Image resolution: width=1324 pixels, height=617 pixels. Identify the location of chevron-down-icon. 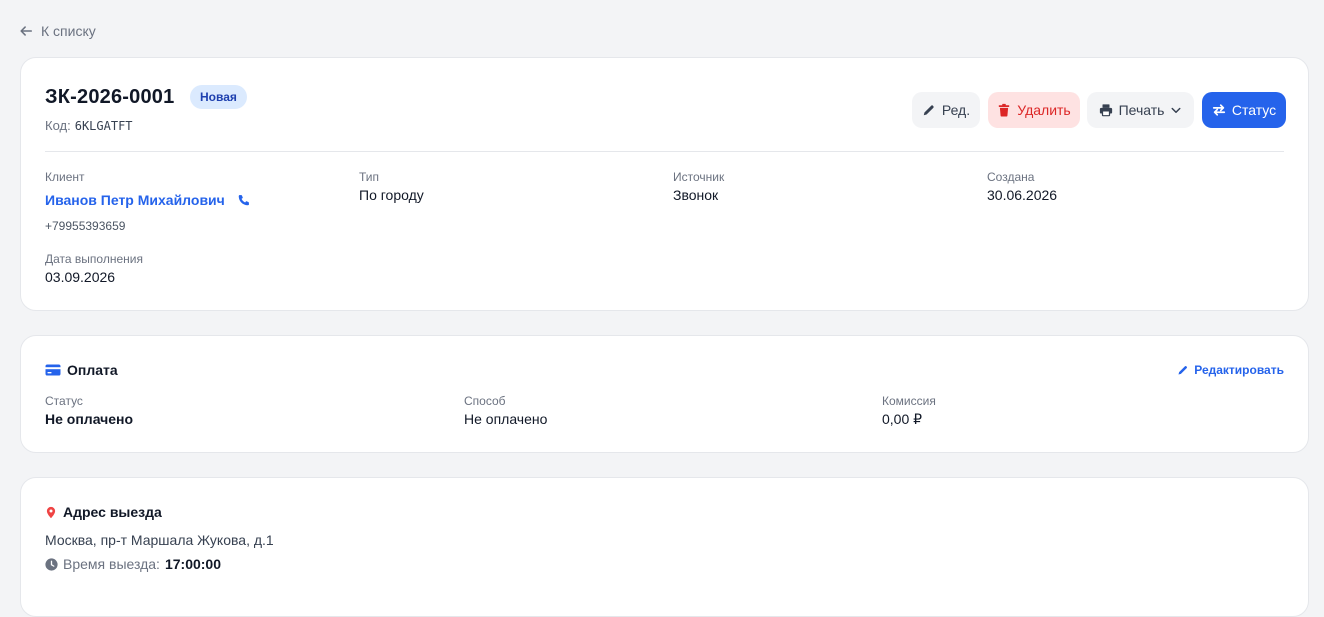
(1176, 110).